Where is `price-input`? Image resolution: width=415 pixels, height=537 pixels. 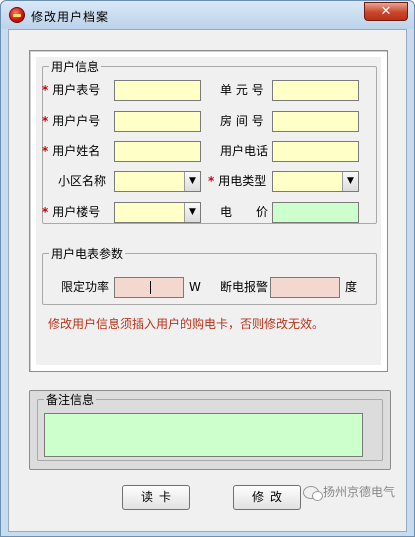
price-input is located at coordinates (315, 212).